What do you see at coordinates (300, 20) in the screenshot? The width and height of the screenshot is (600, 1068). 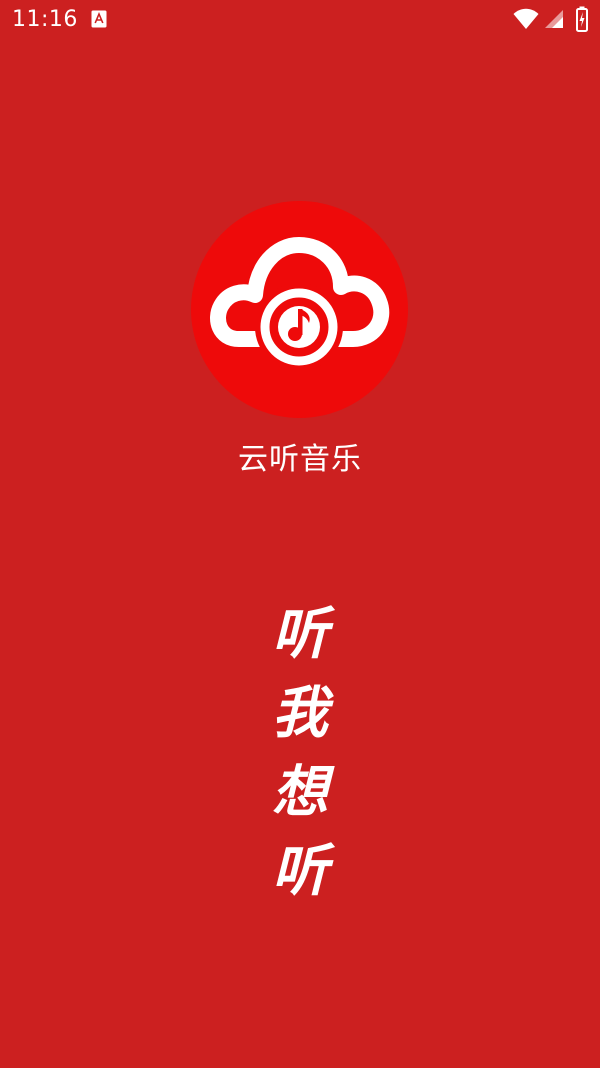 I see `status-bar: 11:16` at bounding box center [300, 20].